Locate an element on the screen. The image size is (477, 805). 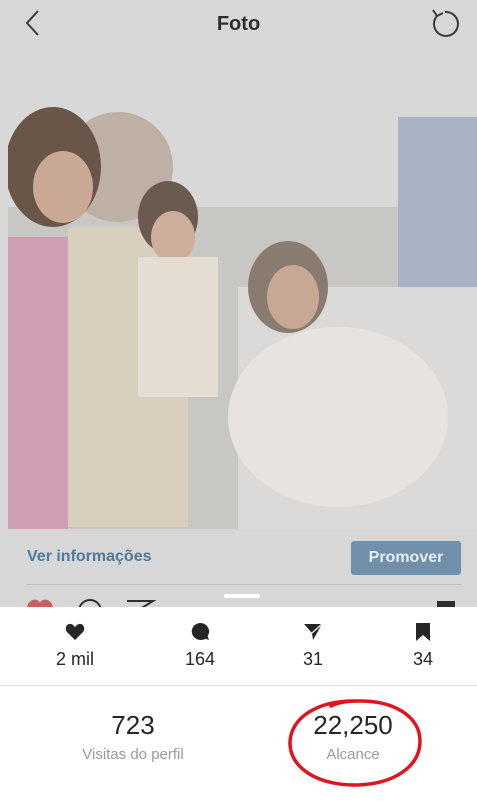
top-bar: Foto is located at coordinates (238, 24).